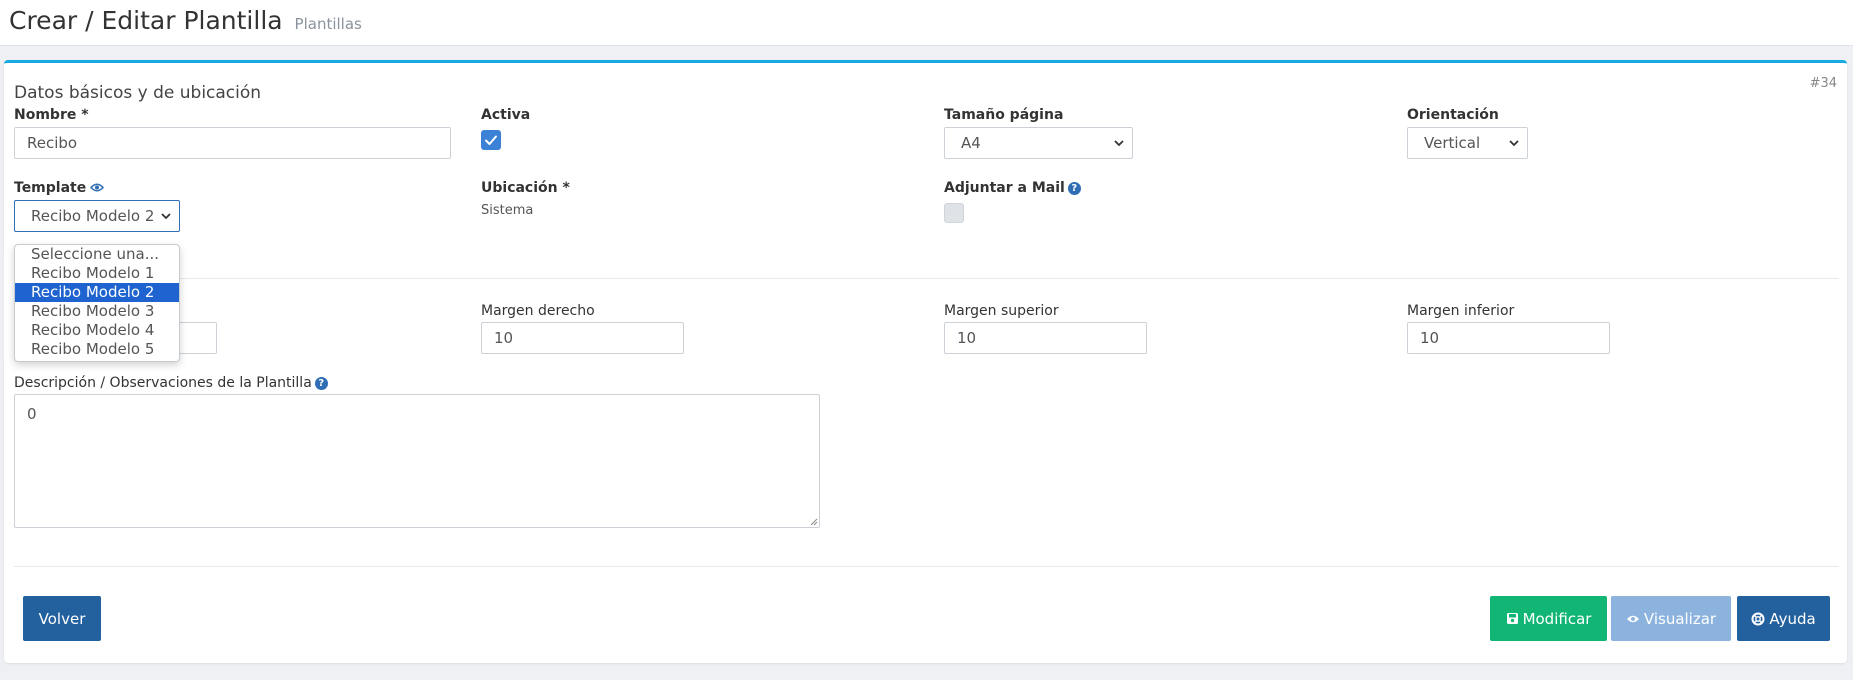 This screenshot has height=680, width=1853. What do you see at coordinates (1461, 311) in the screenshot?
I see `margen-inferior-label: Margen inferior` at bounding box center [1461, 311].